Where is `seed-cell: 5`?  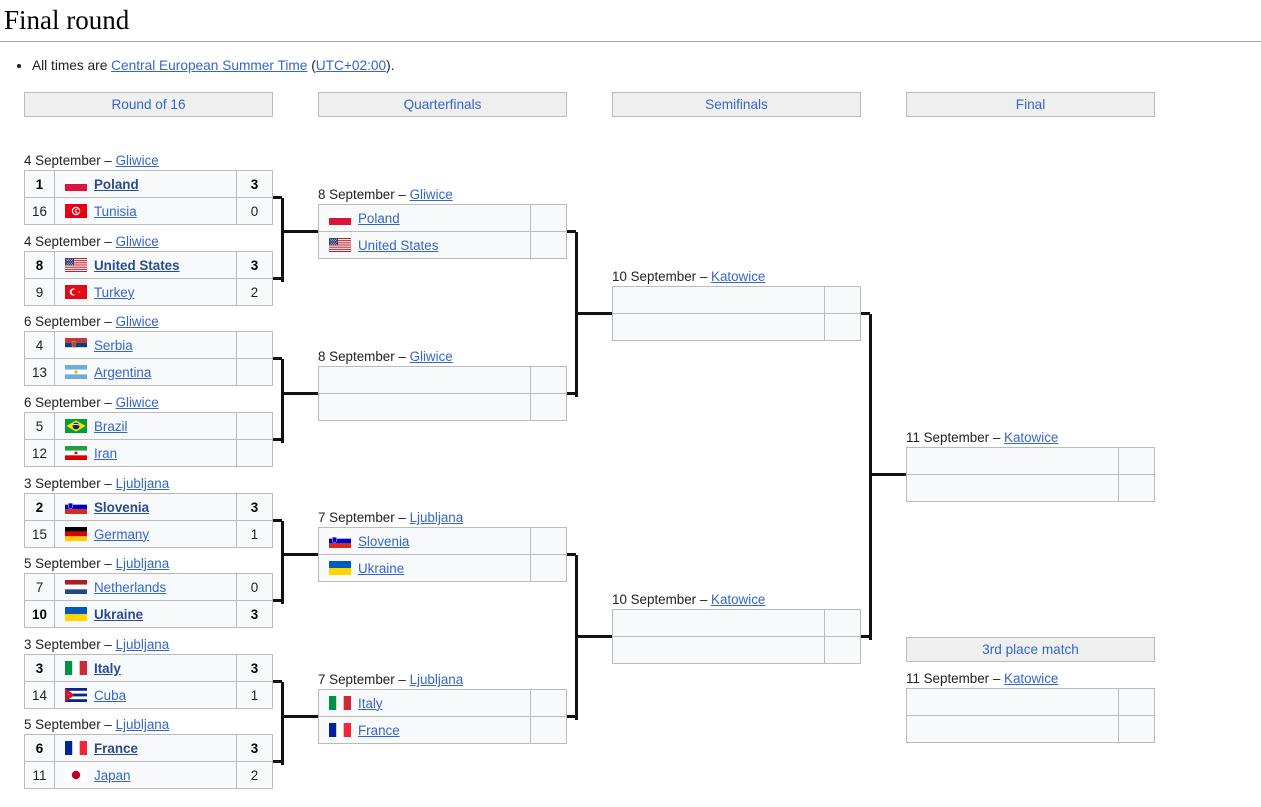
seed-cell: 5 is located at coordinates (40, 426).